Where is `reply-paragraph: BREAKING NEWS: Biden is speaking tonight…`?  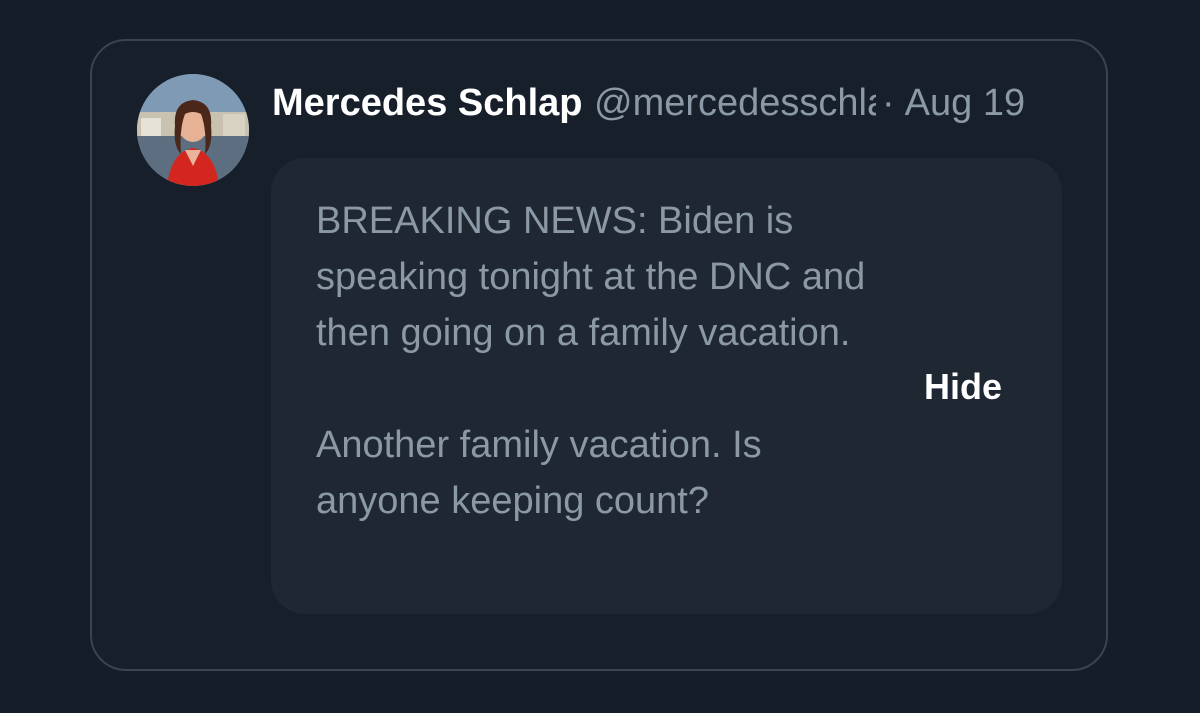 reply-paragraph: BREAKING NEWS: Biden is speaking tonight… is located at coordinates (591, 277).